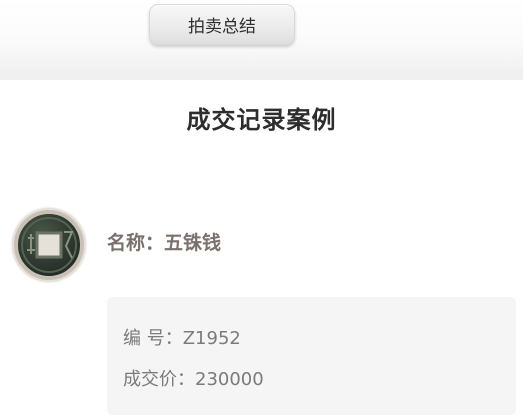  Describe the element at coordinates (182, 338) in the screenshot. I see `item-number: 编 号：Z1952` at that location.